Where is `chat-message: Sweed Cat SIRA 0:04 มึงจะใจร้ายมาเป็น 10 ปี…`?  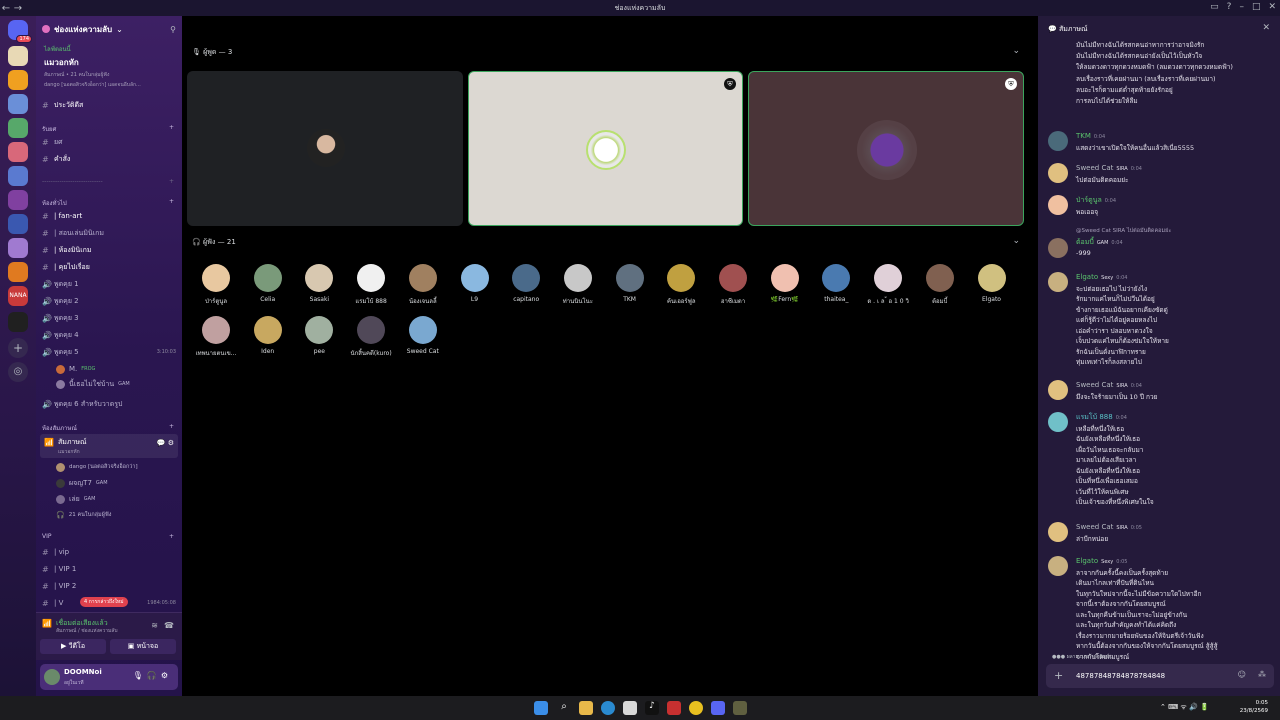
chat-message: Sweed Cat SIRA 0:04 มึงจะใจร้ายมาเป็น 10 ปี… is located at coordinates (1161, 391).